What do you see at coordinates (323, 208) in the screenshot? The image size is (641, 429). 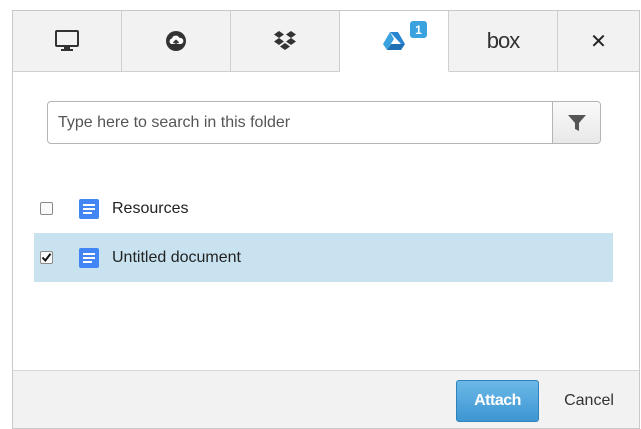 I see `file-row-resources: Resources` at bounding box center [323, 208].